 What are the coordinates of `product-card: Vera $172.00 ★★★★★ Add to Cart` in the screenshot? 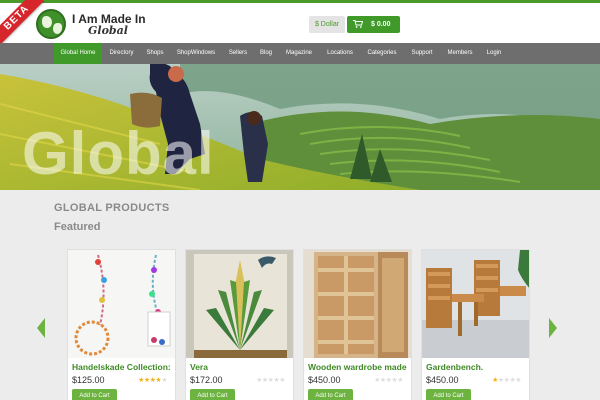 It's located at (239, 324).